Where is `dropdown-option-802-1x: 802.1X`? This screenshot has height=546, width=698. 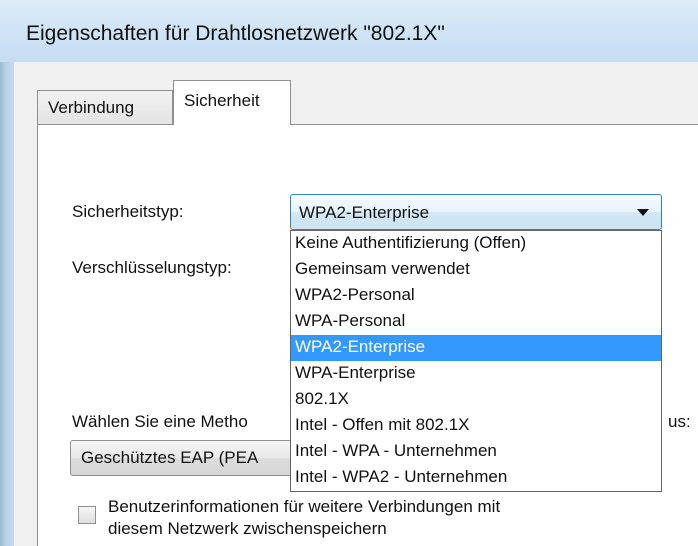
dropdown-option-802-1x: 802.1X is located at coordinates (476, 400).